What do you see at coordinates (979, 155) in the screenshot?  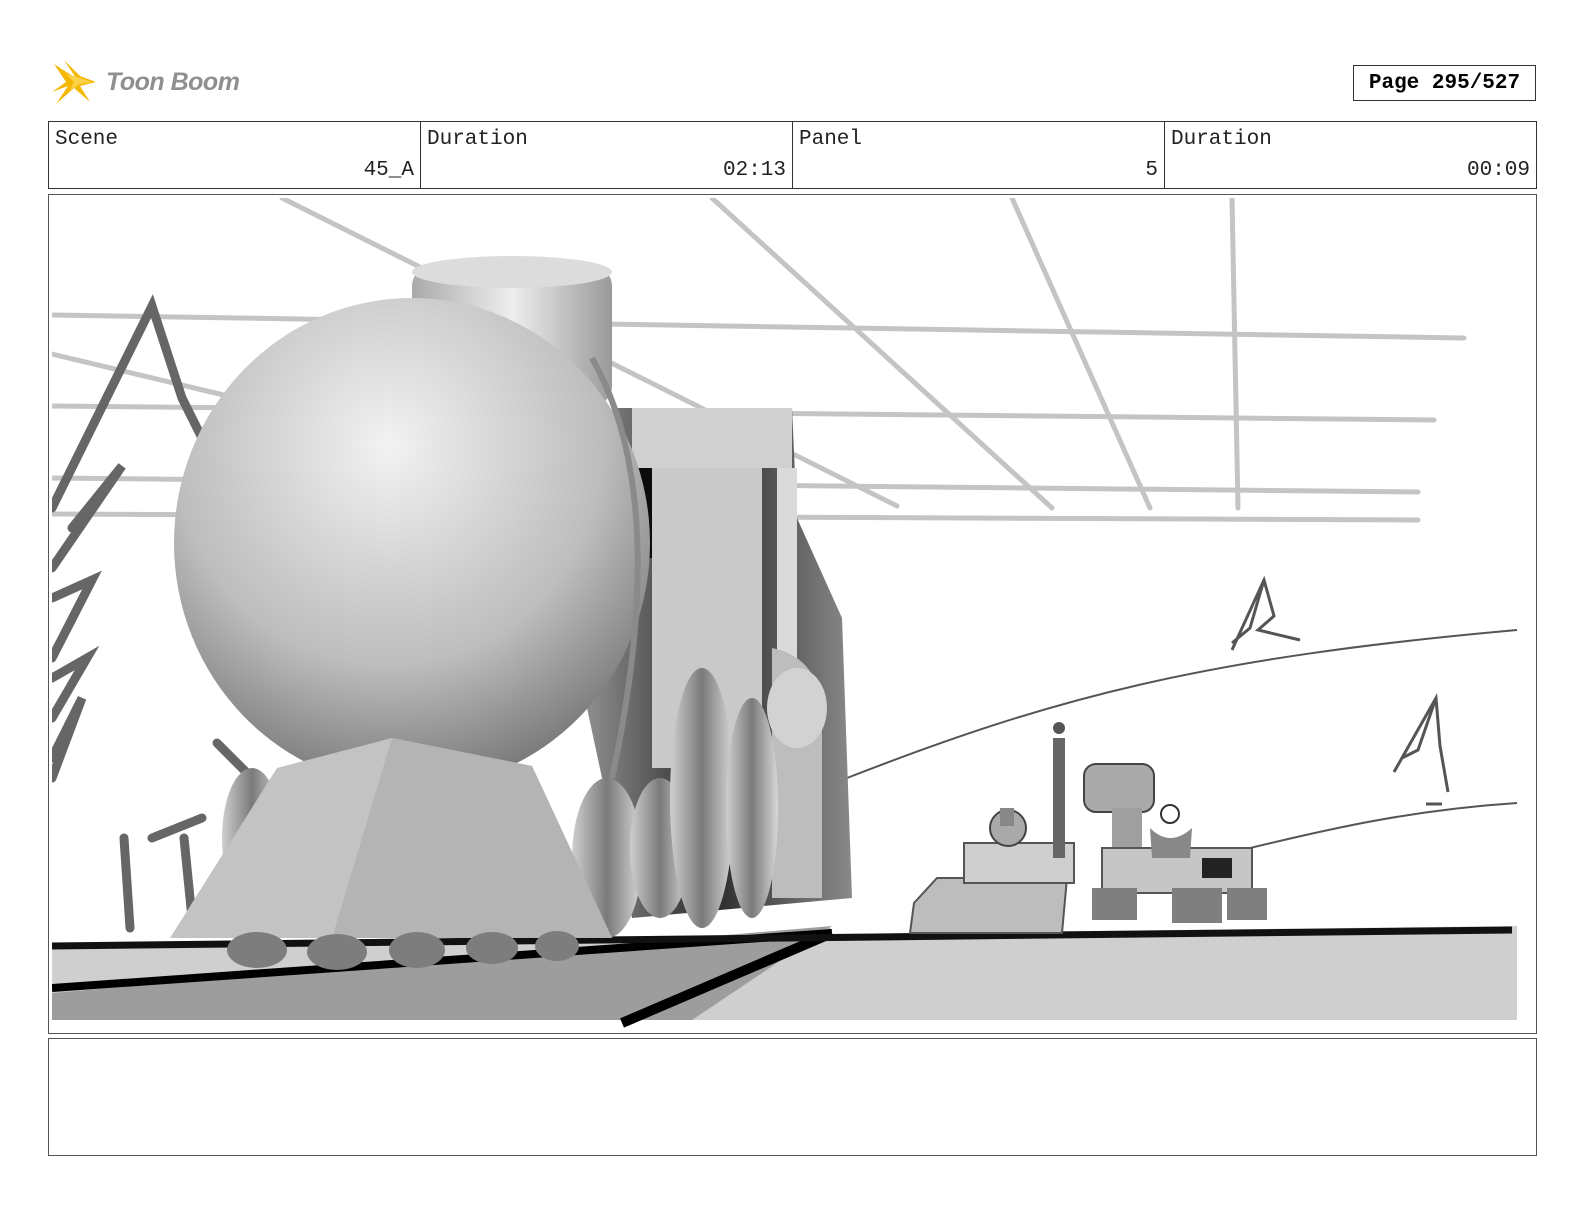 I see `panel-cell: Panel 5` at bounding box center [979, 155].